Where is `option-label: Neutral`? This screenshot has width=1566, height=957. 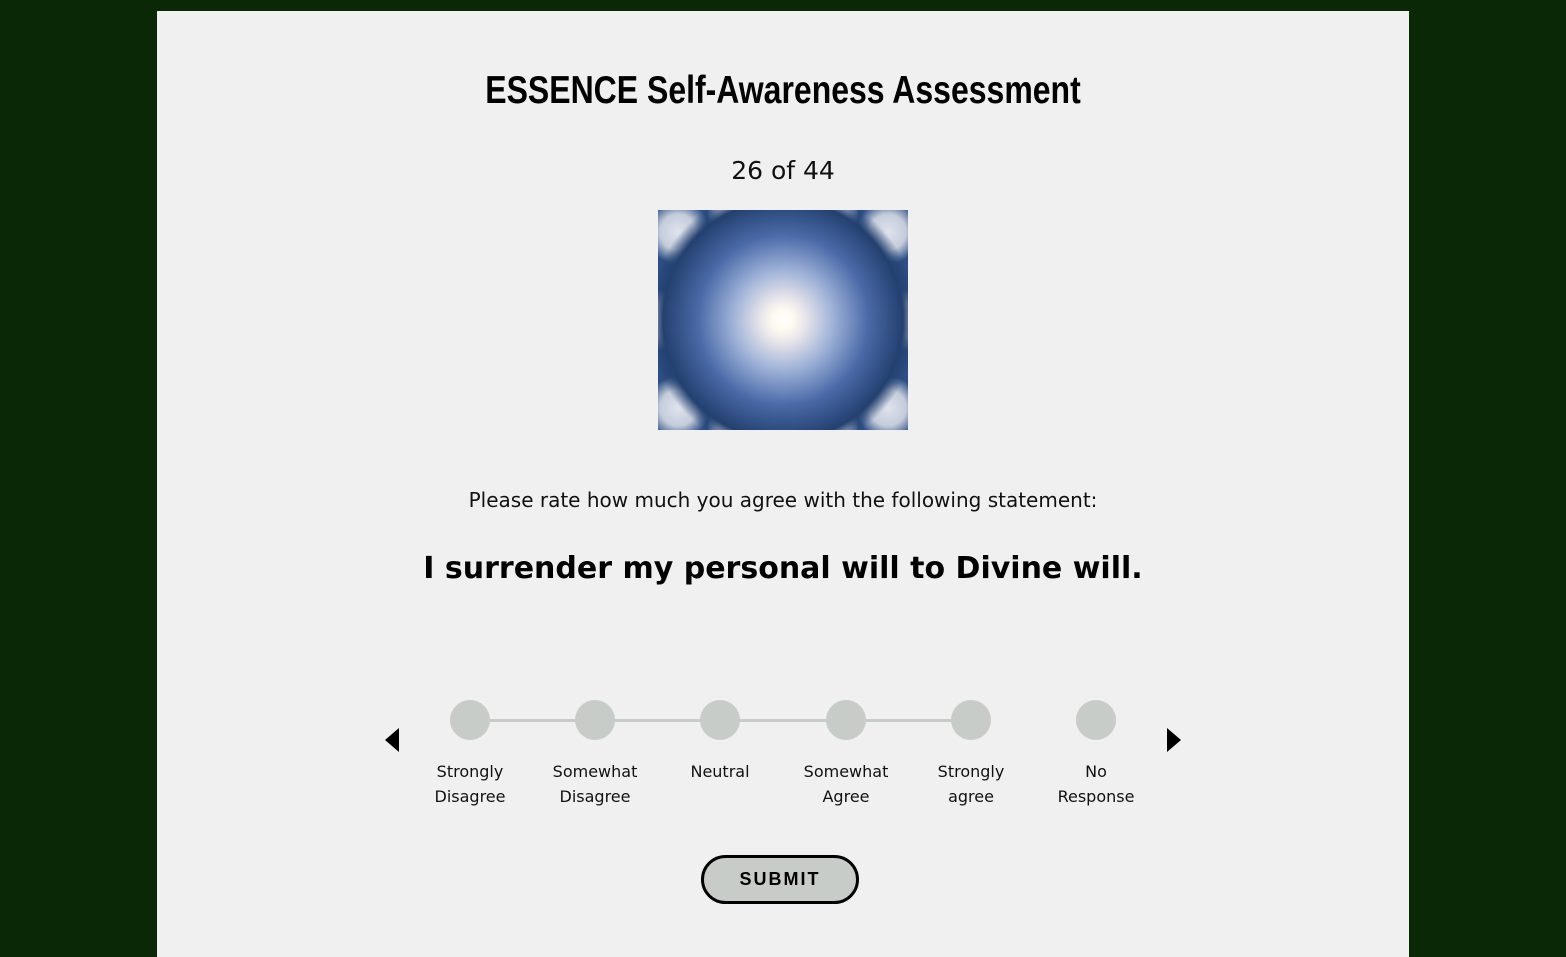
option-label: Neutral is located at coordinates (720, 771).